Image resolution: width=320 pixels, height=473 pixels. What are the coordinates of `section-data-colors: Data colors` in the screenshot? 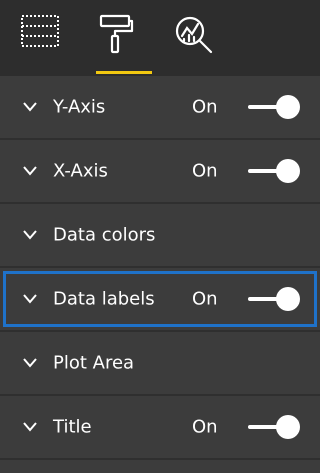 It's located at (160, 236).